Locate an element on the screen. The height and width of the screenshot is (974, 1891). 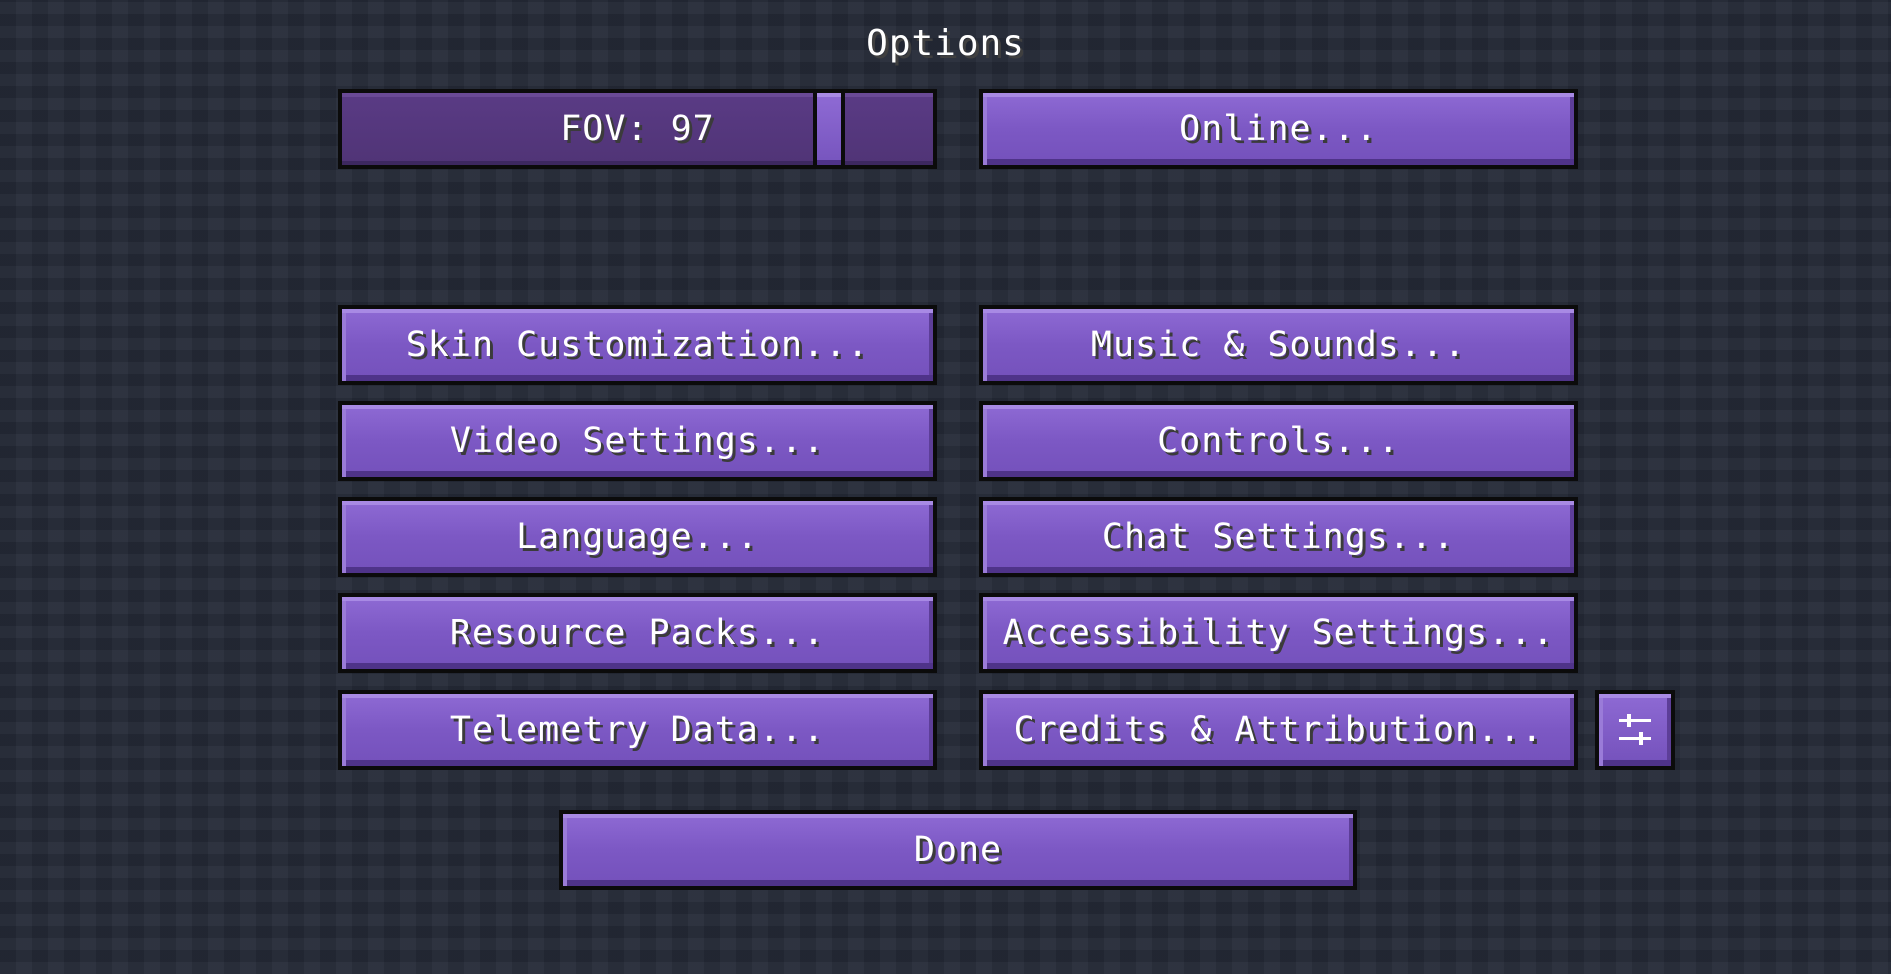
options-toggle-button is located at coordinates (1635, 730).